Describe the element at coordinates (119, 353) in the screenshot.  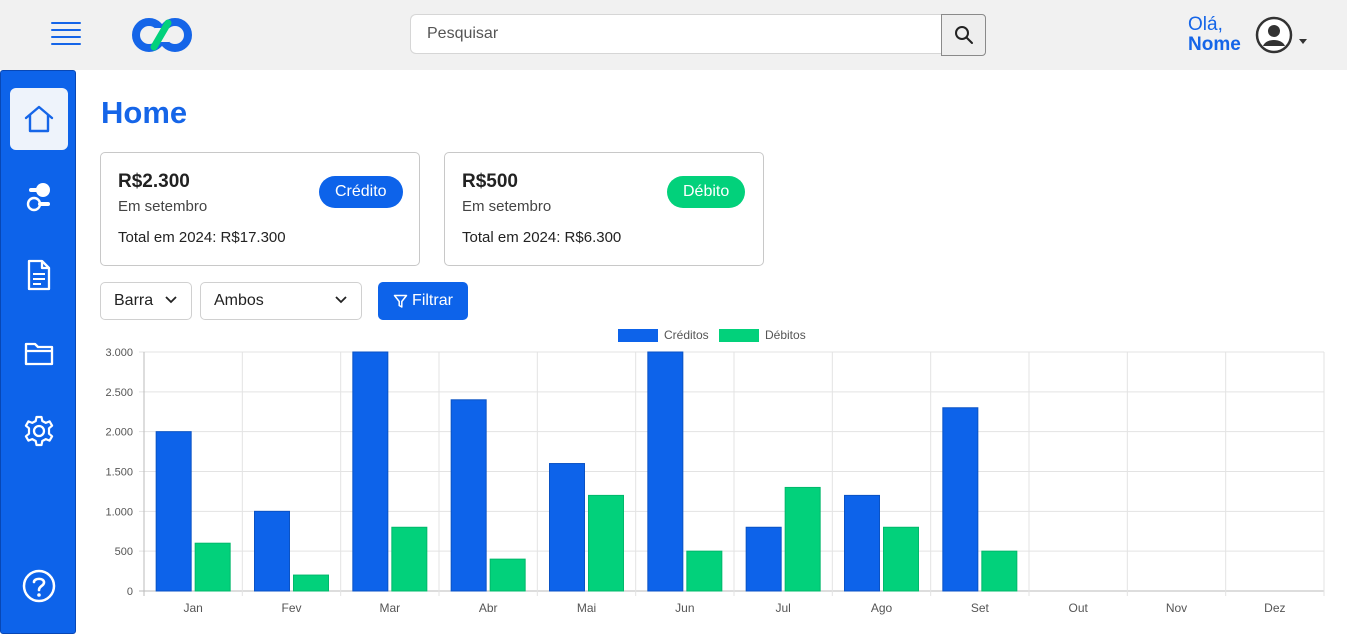
I see `y-tick-label: 3.000` at that location.